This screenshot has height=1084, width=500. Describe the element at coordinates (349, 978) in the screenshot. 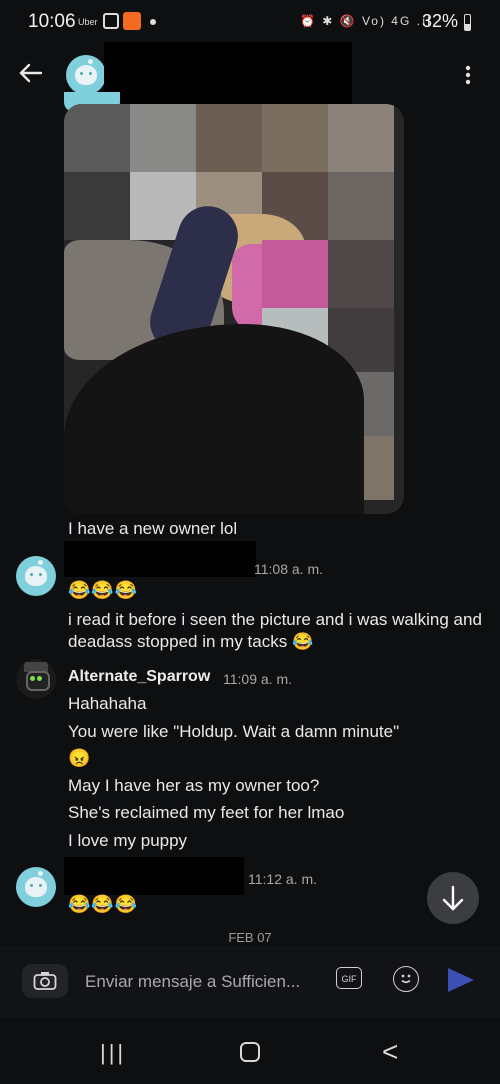

I see `gif-button: GIF` at that location.